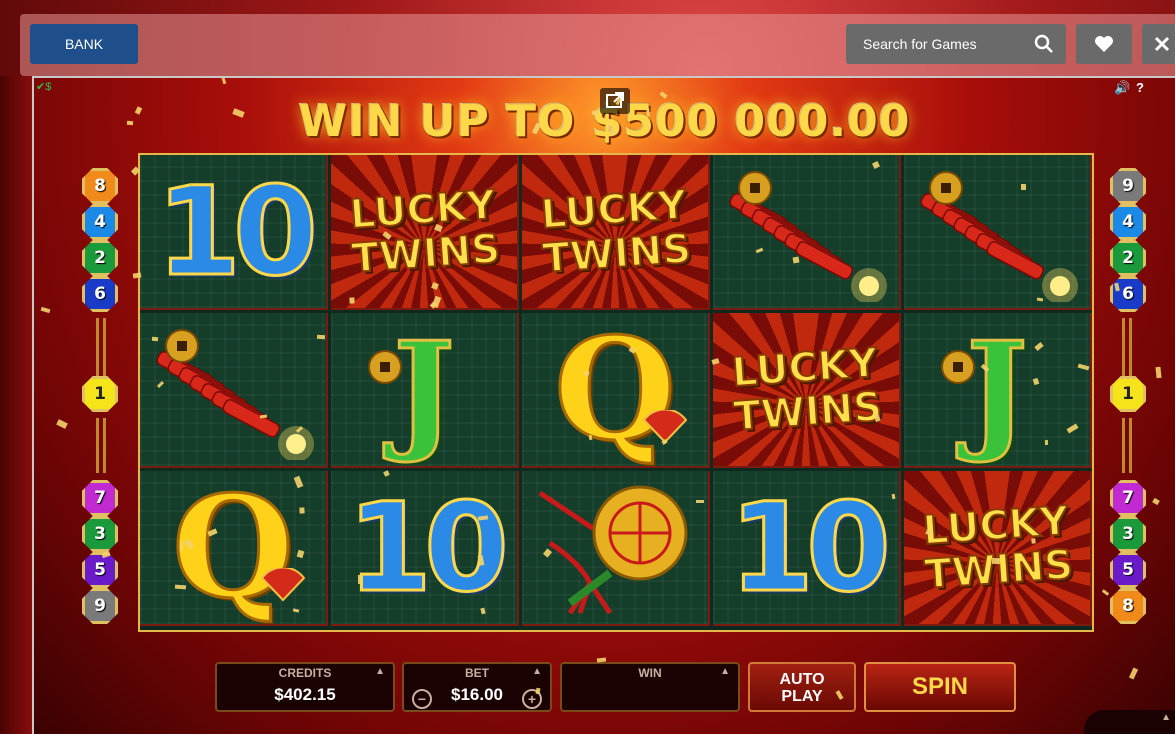  What do you see at coordinates (101, 348) in the screenshot?
I see `left-lattice` at bounding box center [101, 348].